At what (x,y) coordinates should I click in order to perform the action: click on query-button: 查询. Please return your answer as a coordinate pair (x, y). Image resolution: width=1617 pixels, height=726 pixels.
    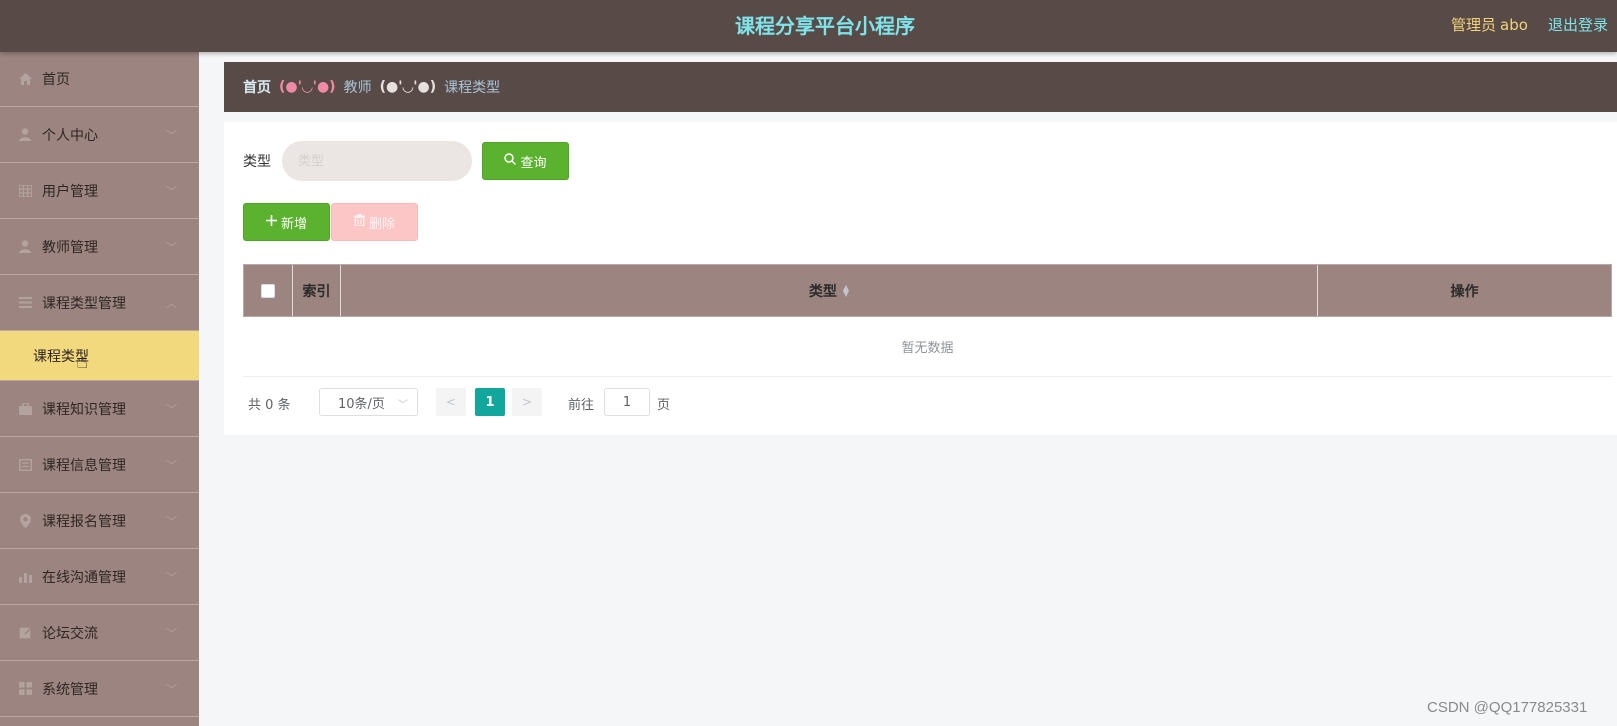
    Looking at the image, I should click on (525, 161).